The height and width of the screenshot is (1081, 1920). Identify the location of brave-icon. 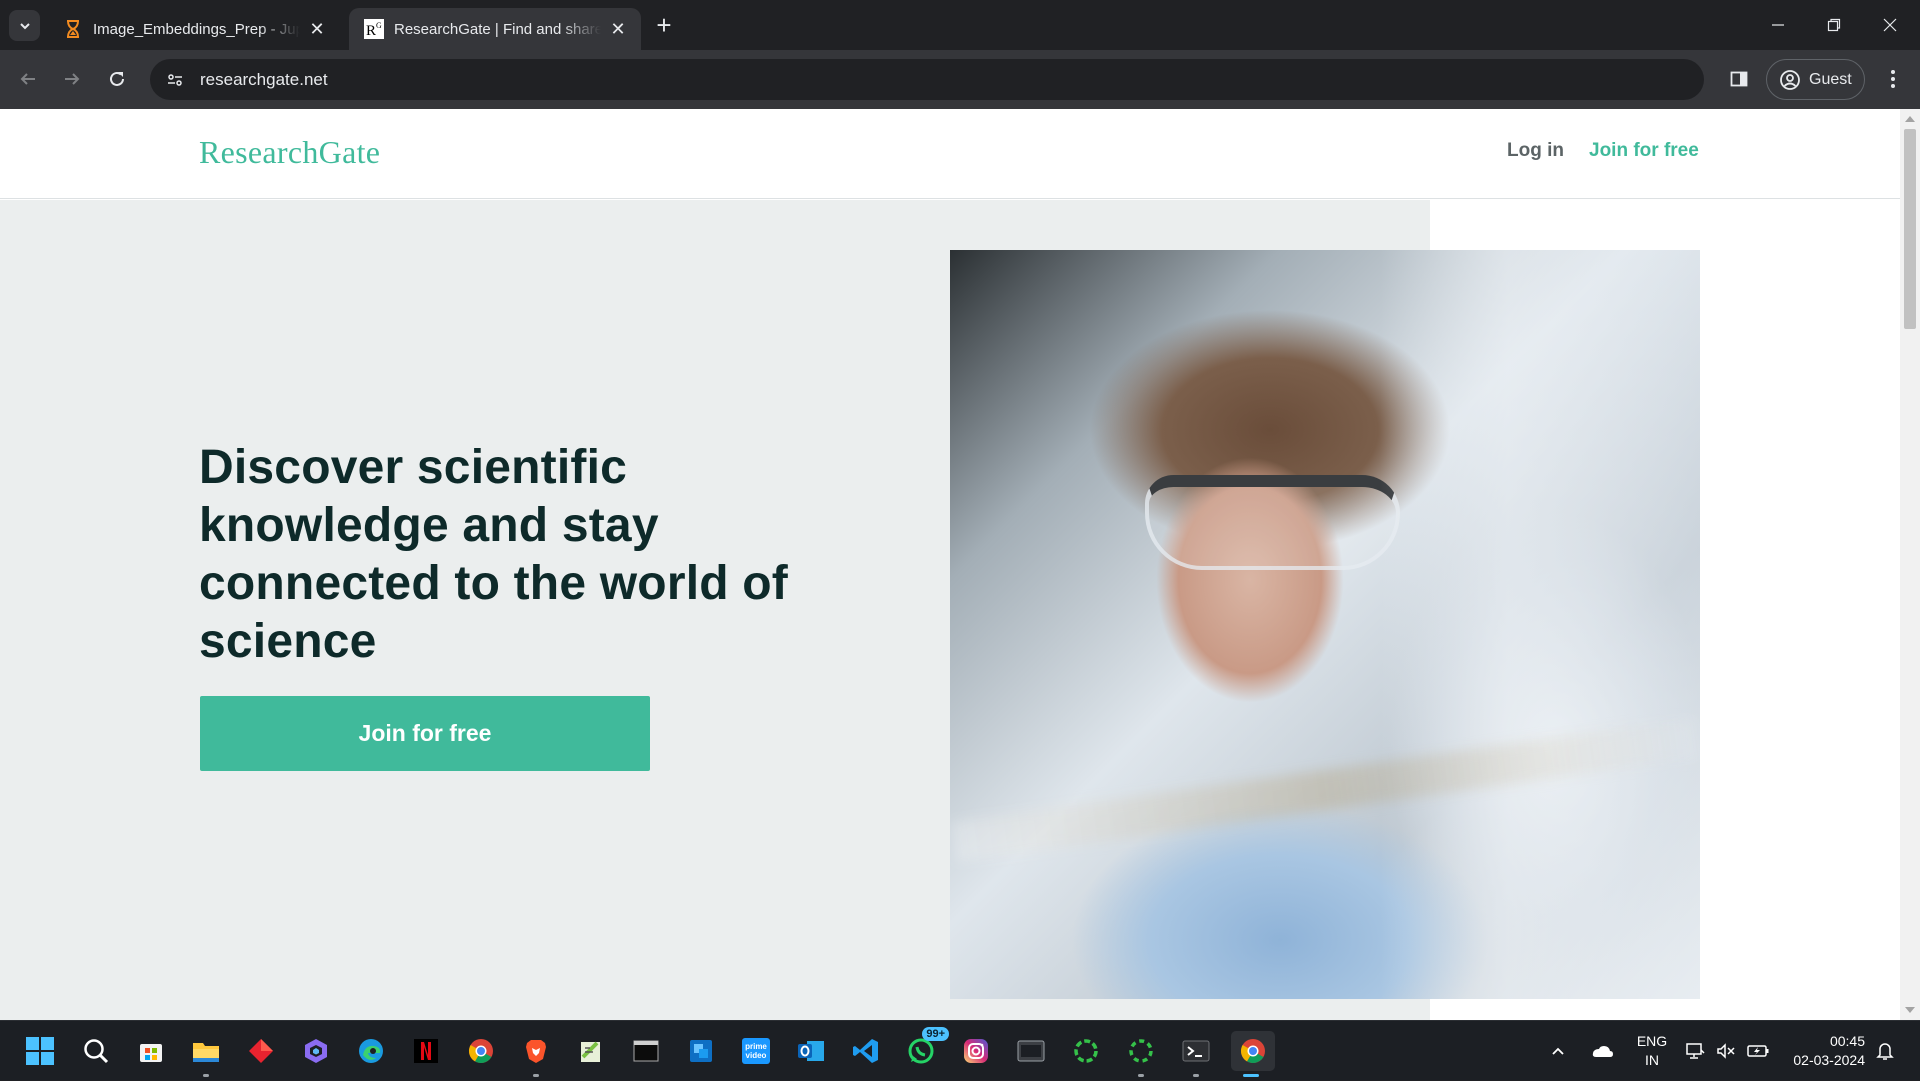
(536, 1054).